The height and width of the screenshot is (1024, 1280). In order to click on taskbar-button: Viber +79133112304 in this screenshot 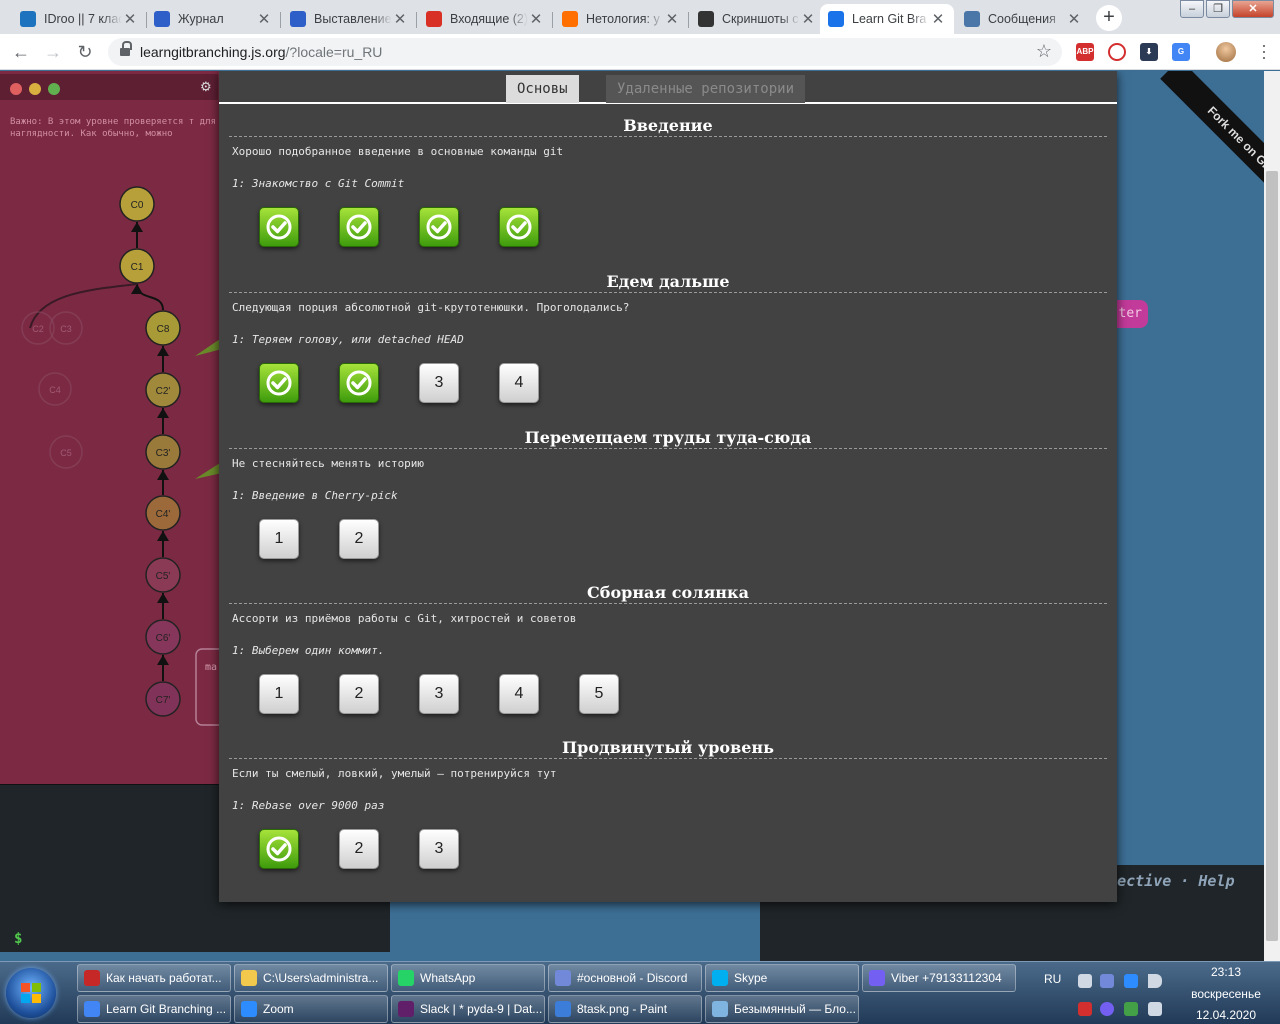, I will do `click(939, 978)`.